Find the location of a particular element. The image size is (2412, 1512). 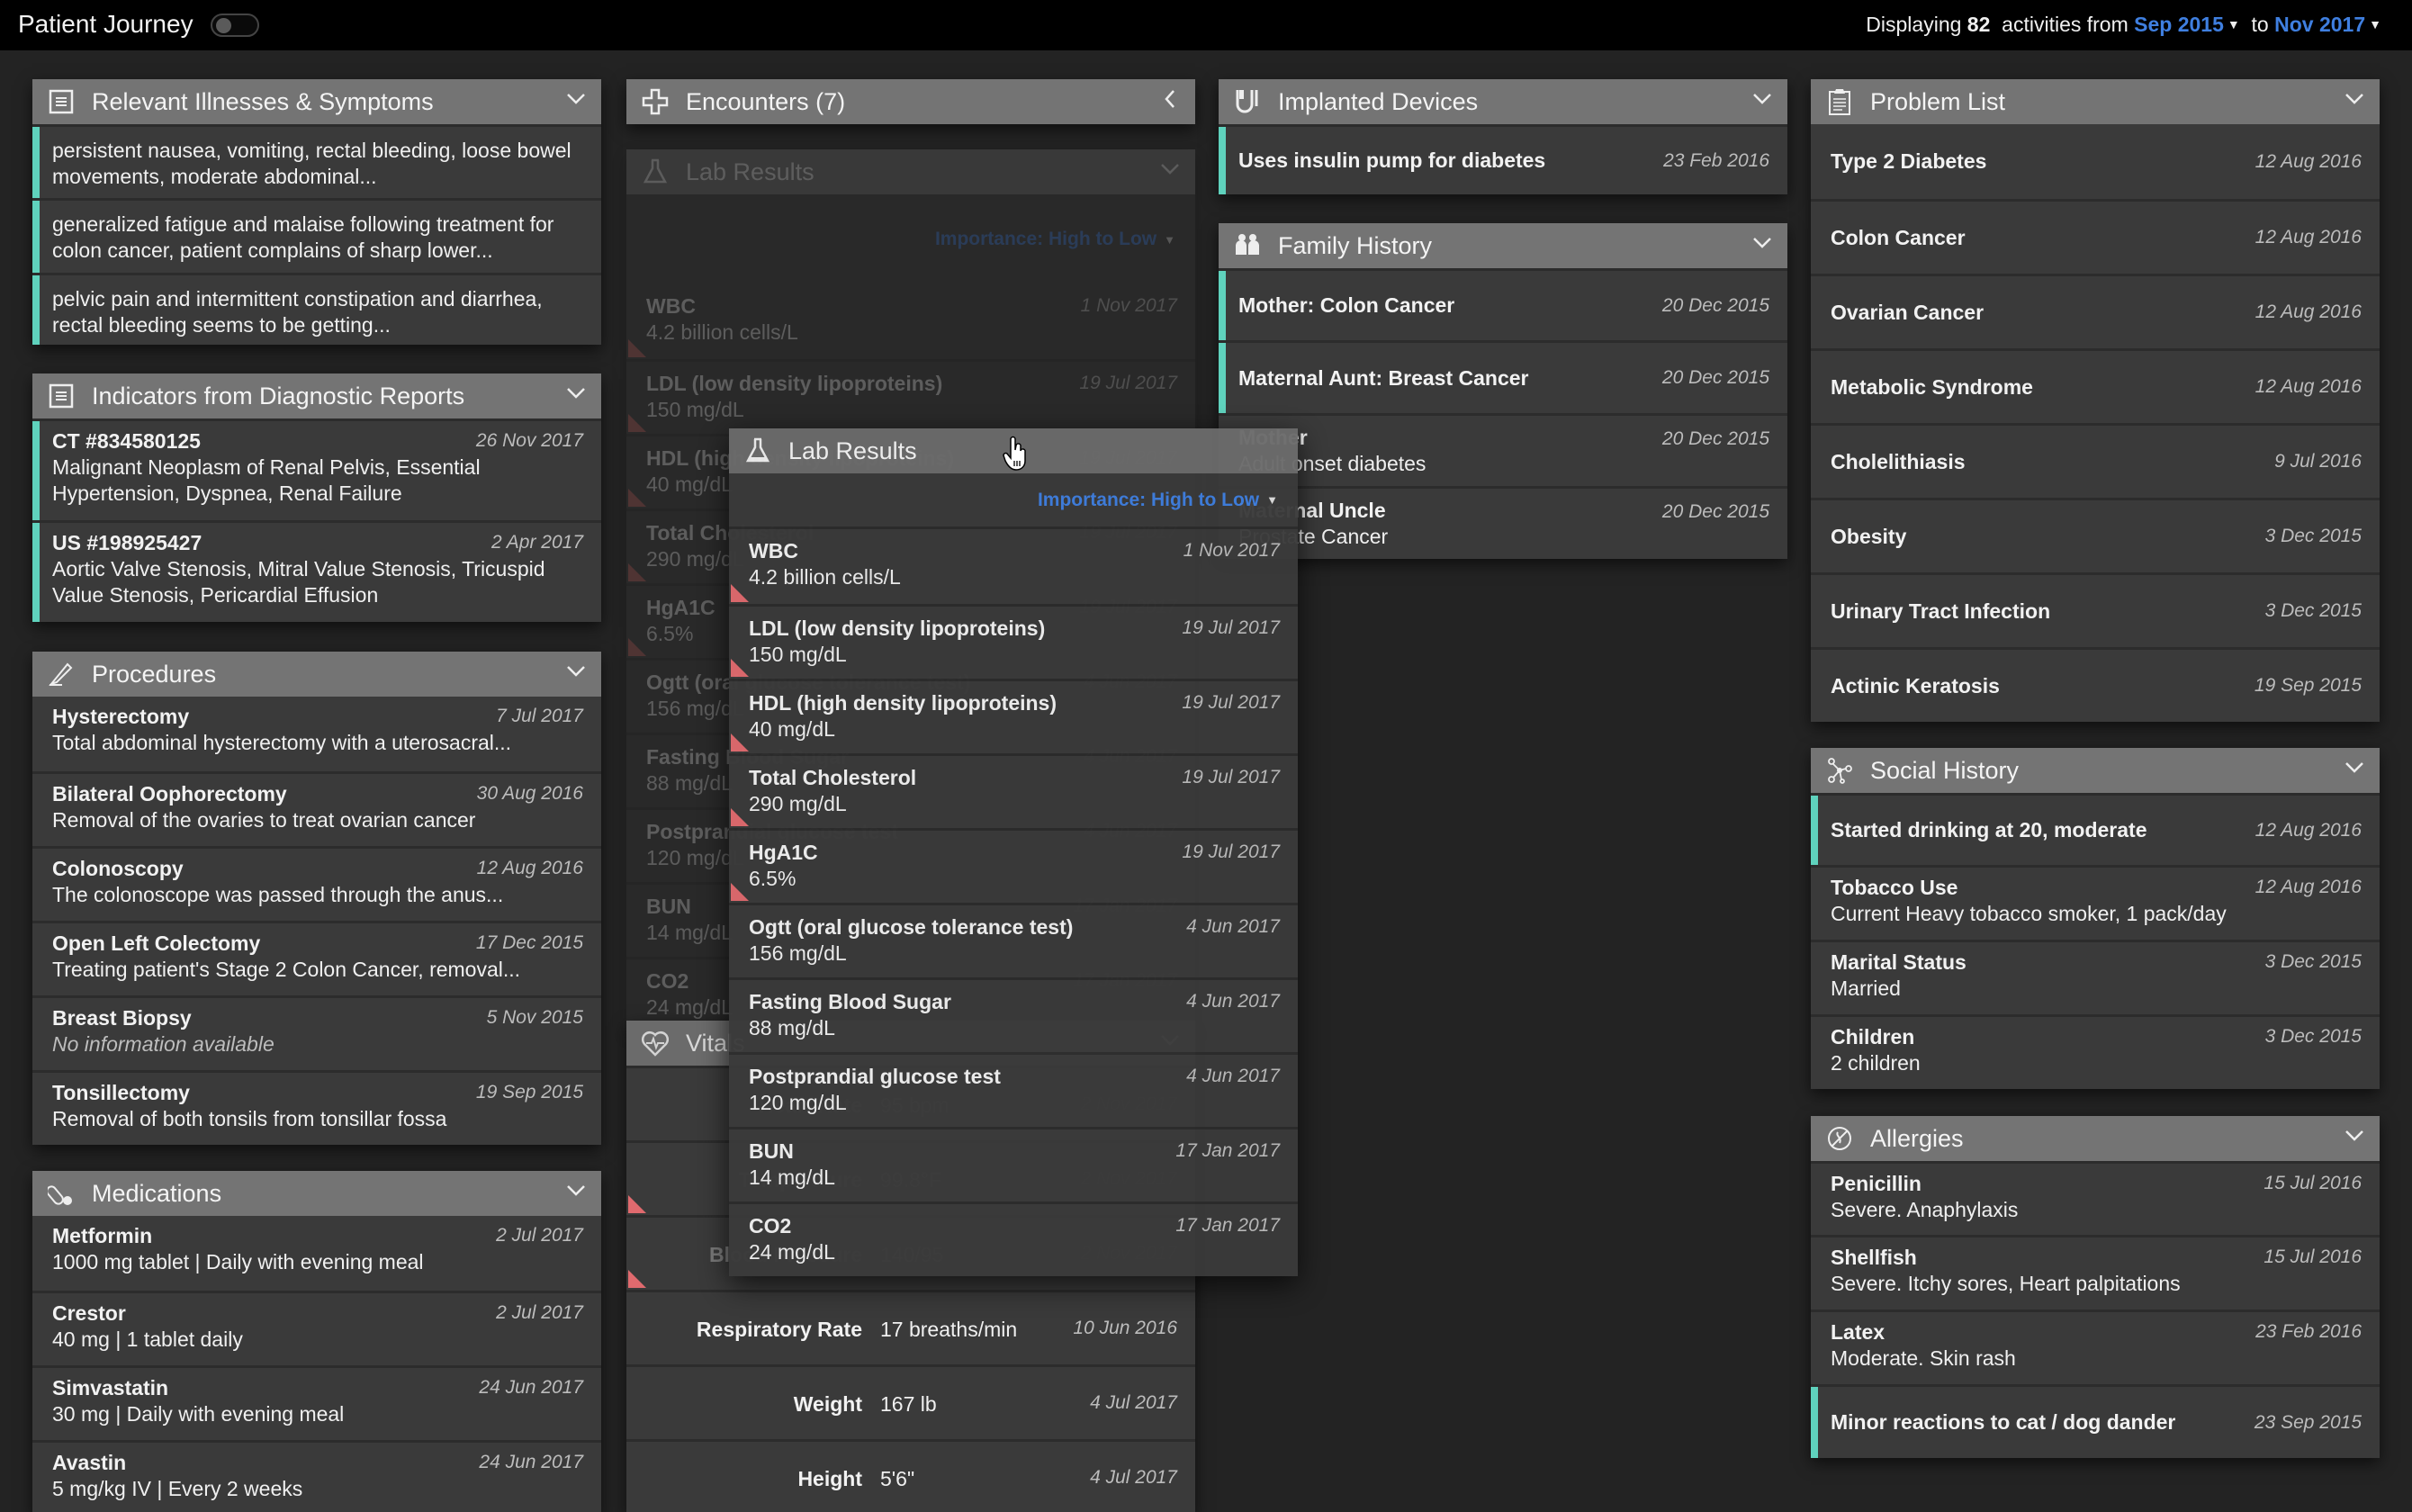

panel-header: Family History is located at coordinates (1503, 245).